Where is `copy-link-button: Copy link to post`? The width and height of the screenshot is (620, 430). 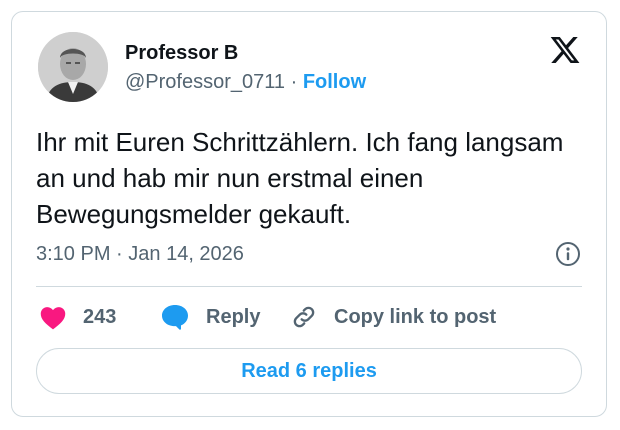
copy-link-button: Copy link to post is located at coordinates (393, 317).